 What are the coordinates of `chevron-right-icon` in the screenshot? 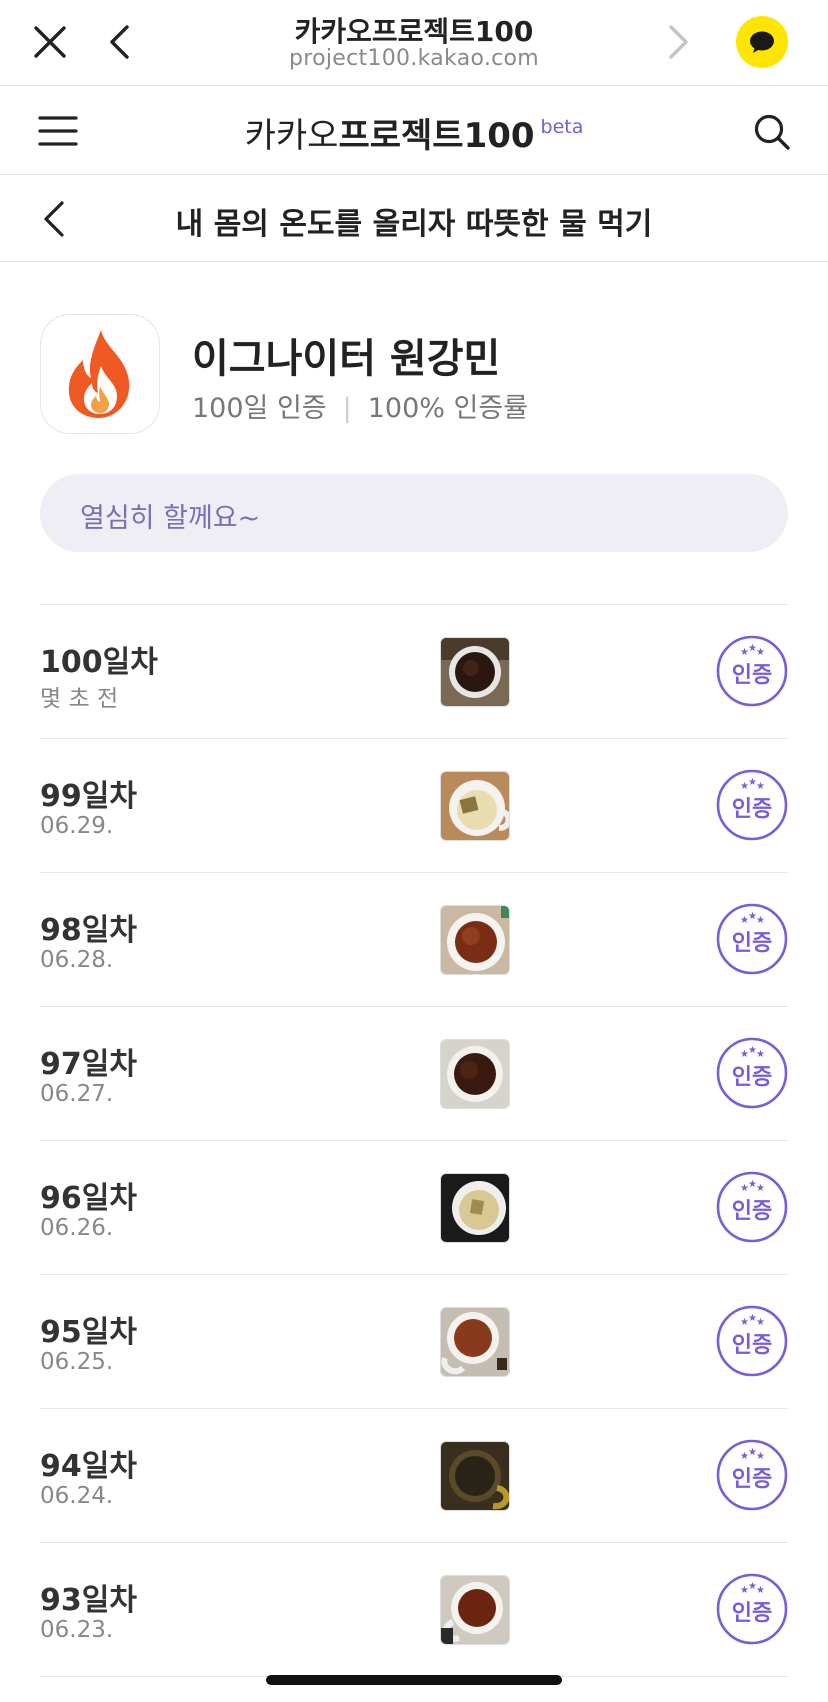 It's located at (678, 42).